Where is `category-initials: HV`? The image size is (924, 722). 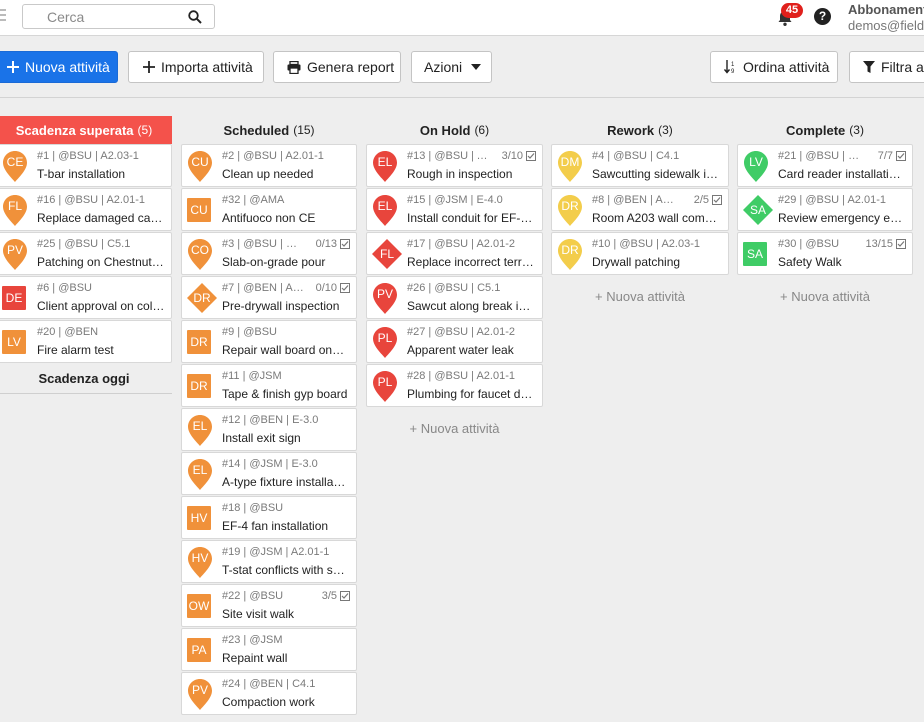 category-initials: HV is located at coordinates (199, 518).